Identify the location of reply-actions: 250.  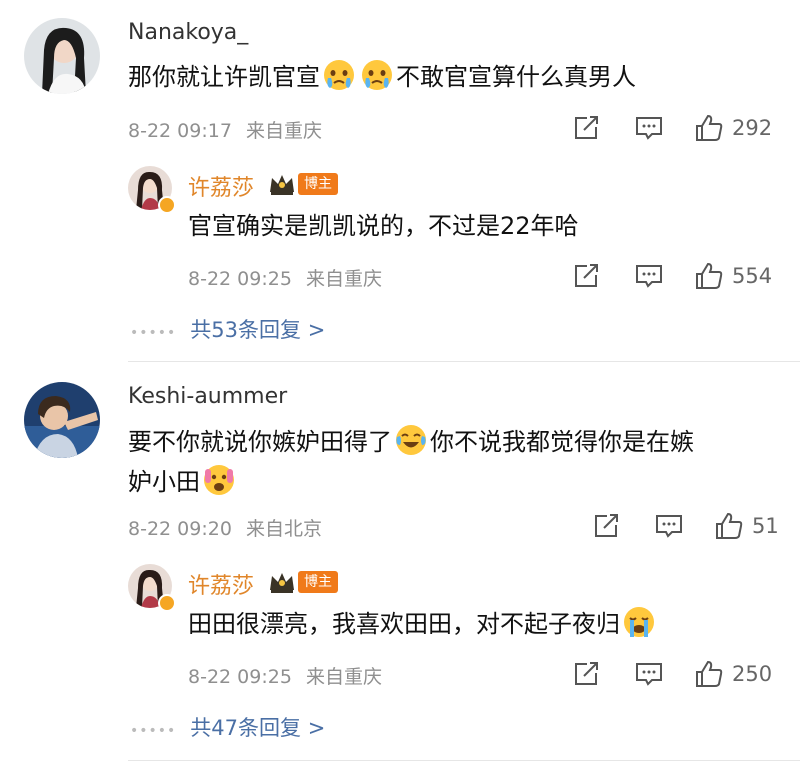
(672, 674).